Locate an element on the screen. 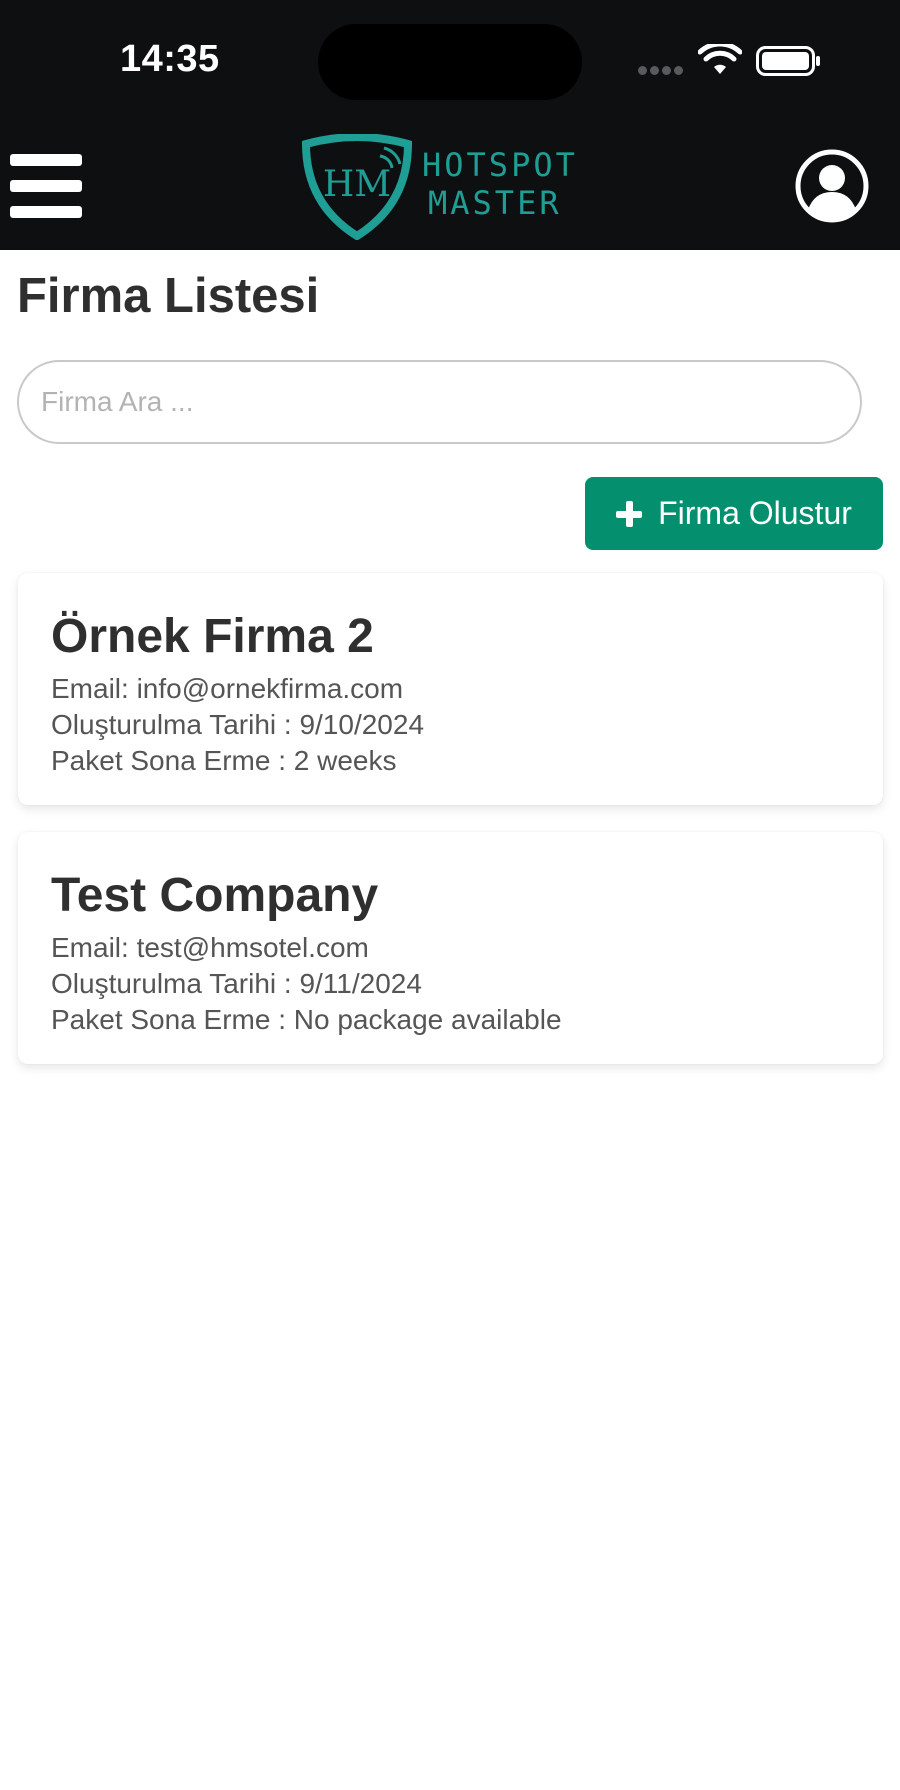 The width and height of the screenshot is (900, 1790). app-header: HM HOTSPOT MASTER is located at coordinates (450, 185).